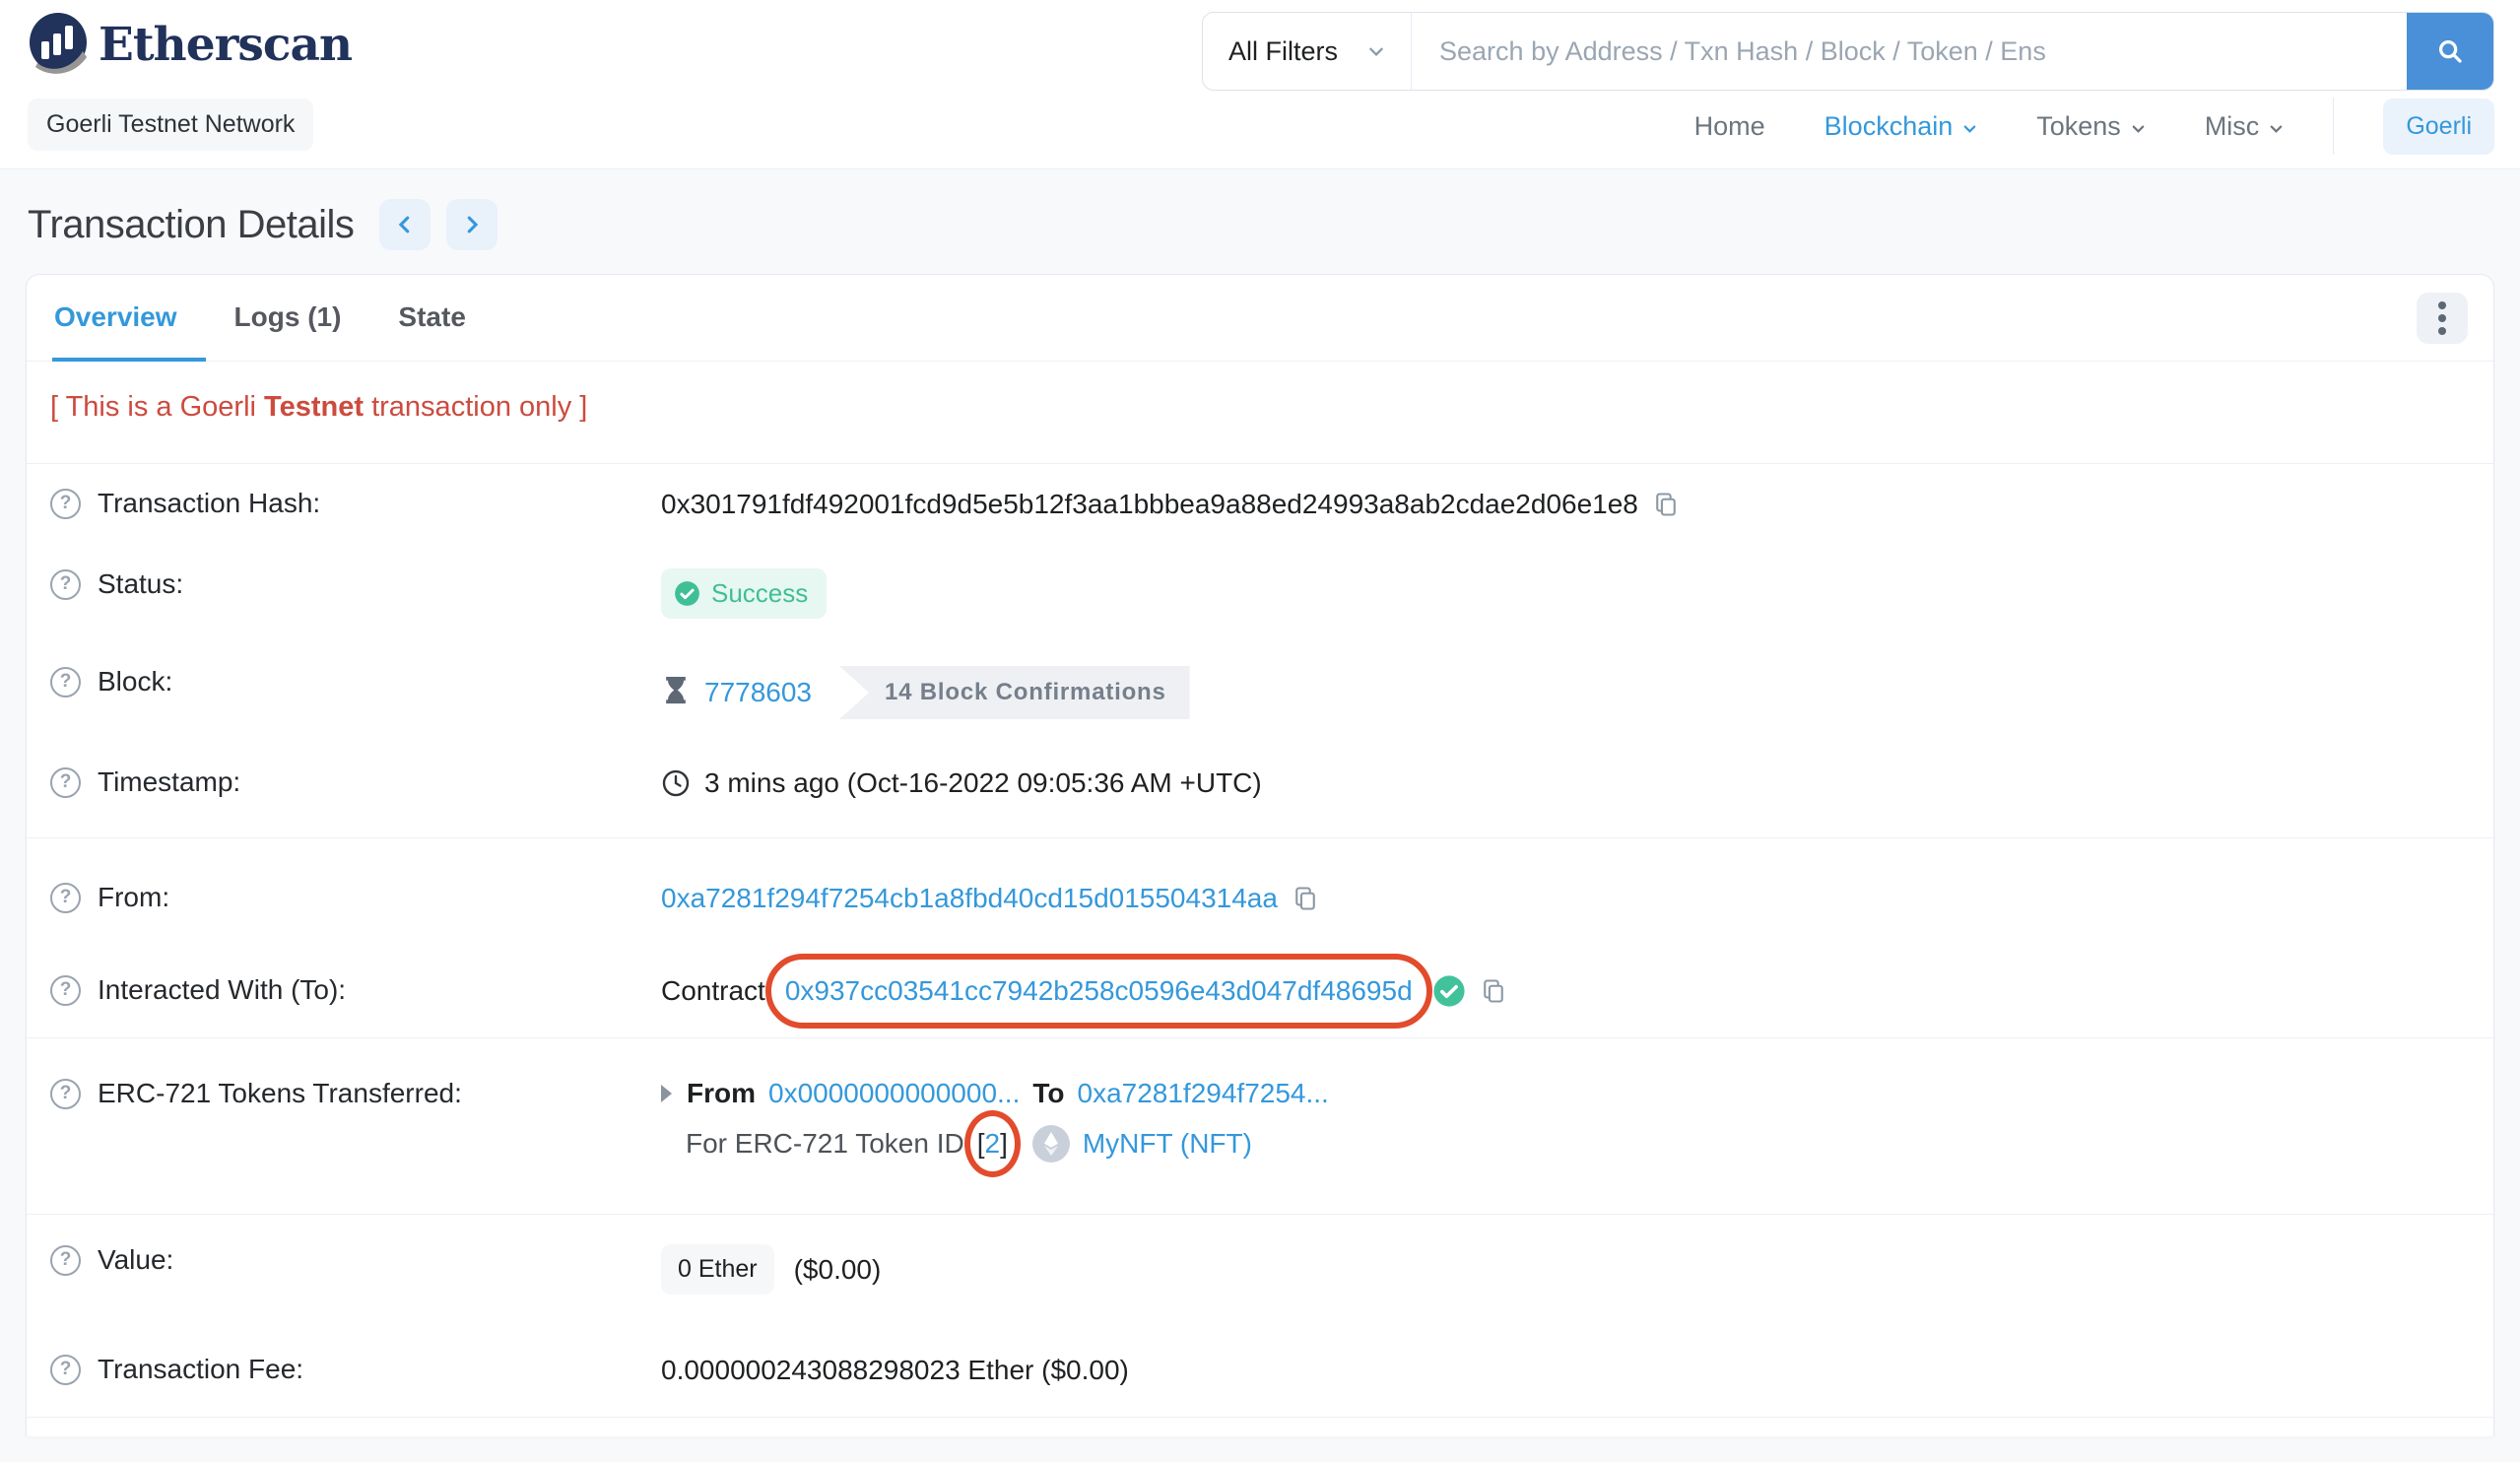  What do you see at coordinates (1260, 1269) in the screenshot?
I see `value-row: Value: 0 Ether ($0.00)` at bounding box center [1260, 1269].